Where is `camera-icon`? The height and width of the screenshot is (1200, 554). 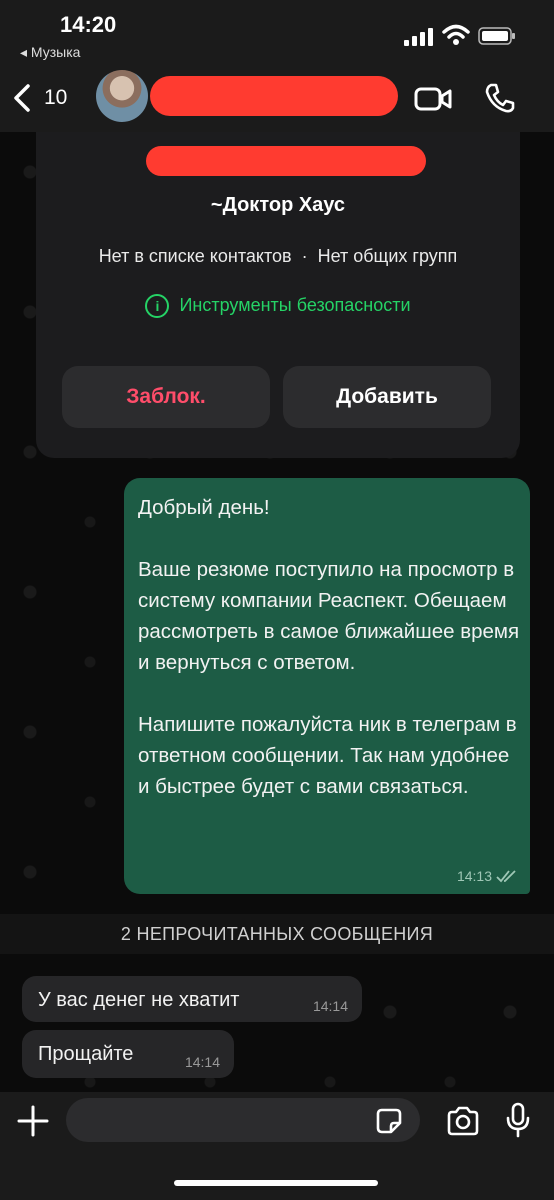
camera-icon is located at coordinates (463, 1121).